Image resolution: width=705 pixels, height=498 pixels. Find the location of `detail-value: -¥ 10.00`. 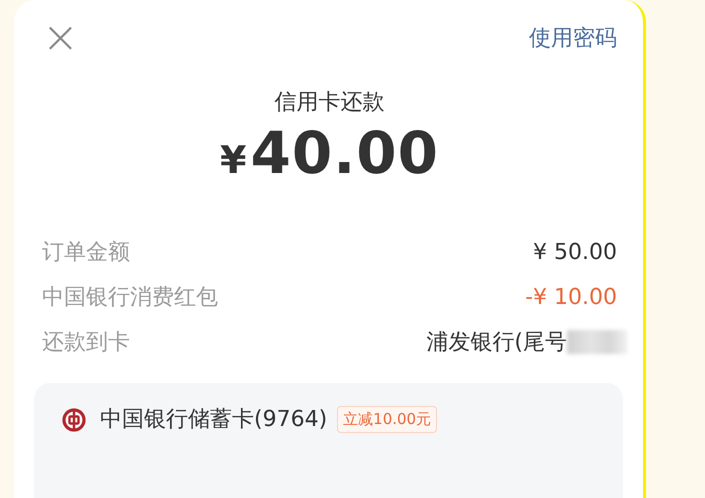

detail-value: -¥ 10.00 is located at coordinates (571, 298).